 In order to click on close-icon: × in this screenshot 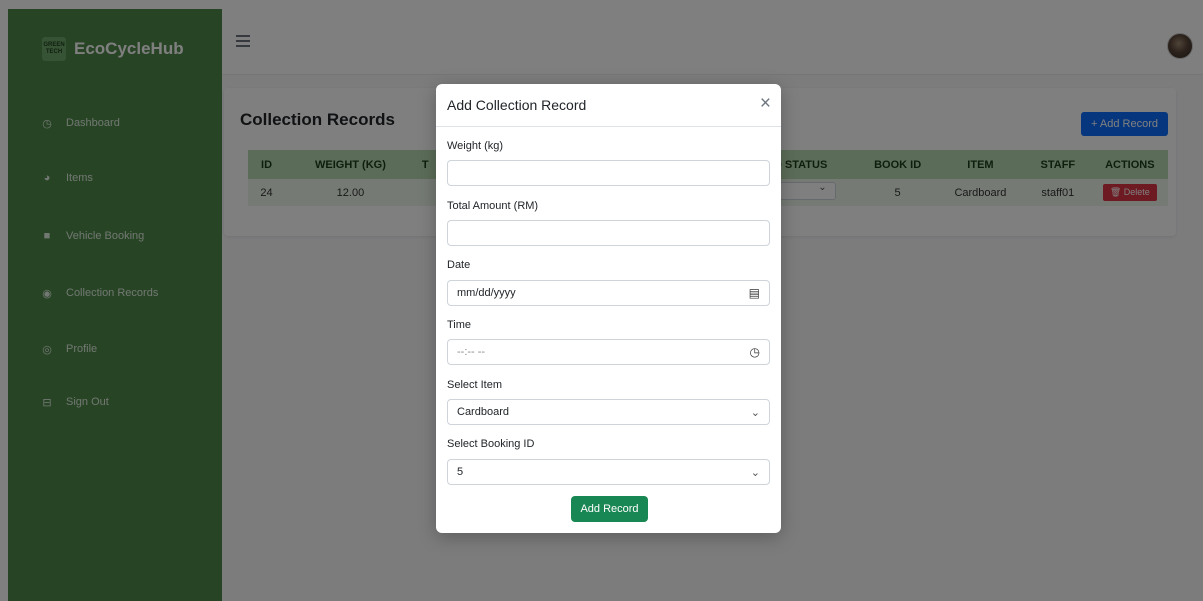, I will do `click(765, 104)`.